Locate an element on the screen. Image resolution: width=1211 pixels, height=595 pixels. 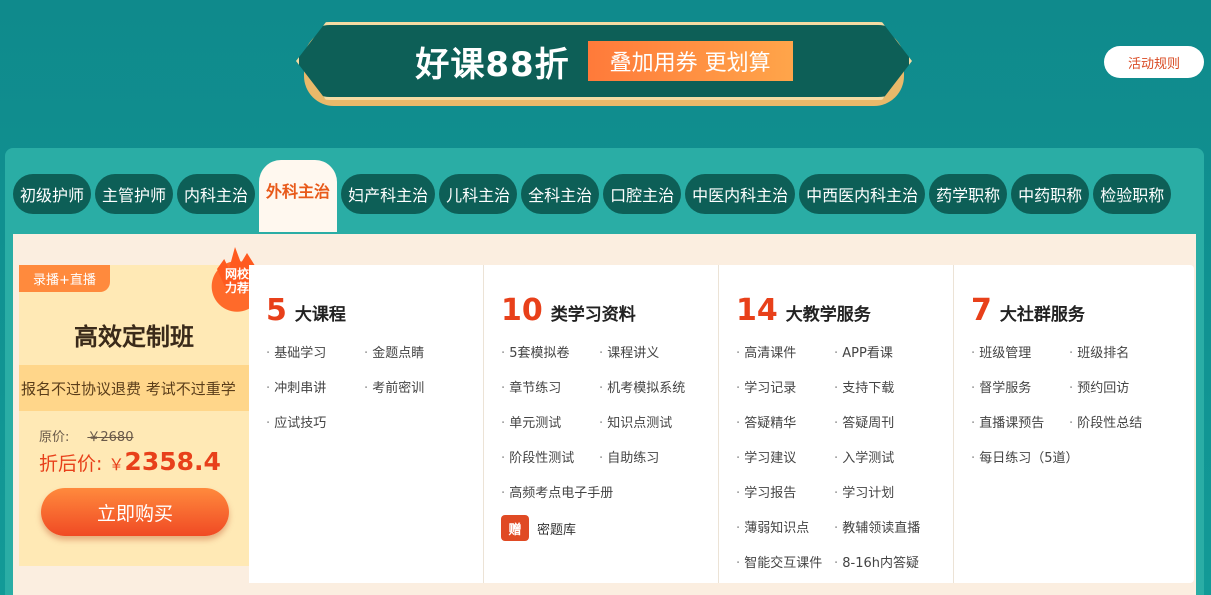
banner-plate: 好课88折 叠加用券 更划算 is located at coordinates (604, 61).